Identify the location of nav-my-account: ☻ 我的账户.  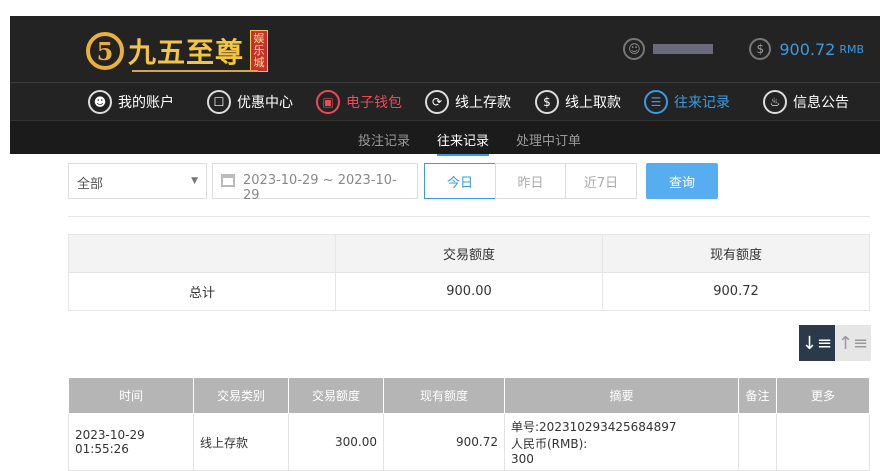
(131, 101).